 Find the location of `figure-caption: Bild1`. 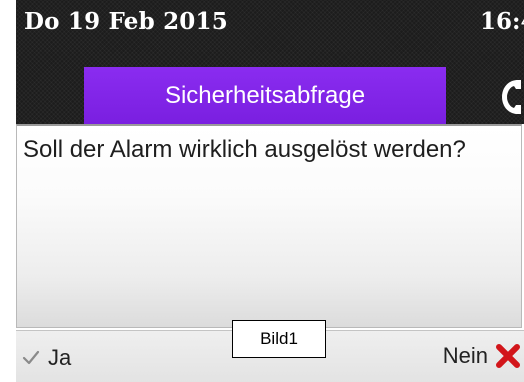

figure-caption: Bild1 is located at coordinates (279, 338).